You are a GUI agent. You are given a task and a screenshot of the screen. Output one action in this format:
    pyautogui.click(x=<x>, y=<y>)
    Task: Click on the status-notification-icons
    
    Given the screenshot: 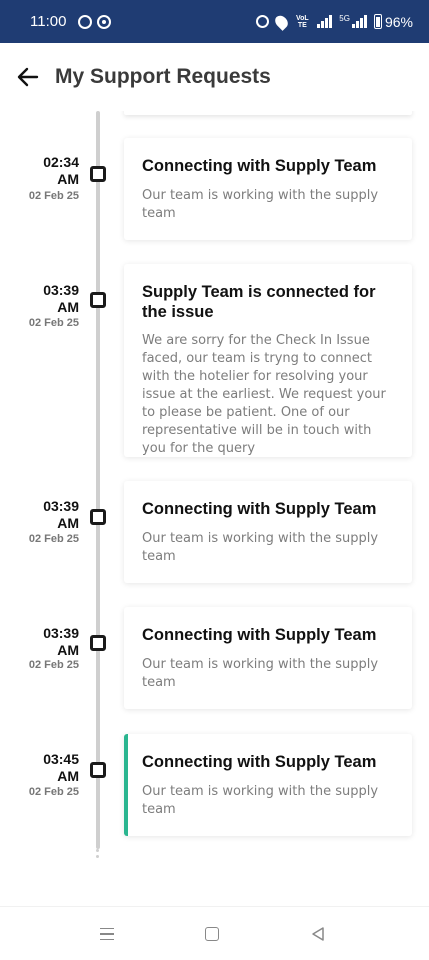 What is the action you would take?
    pyautogui.click(x=95, y=21)
    